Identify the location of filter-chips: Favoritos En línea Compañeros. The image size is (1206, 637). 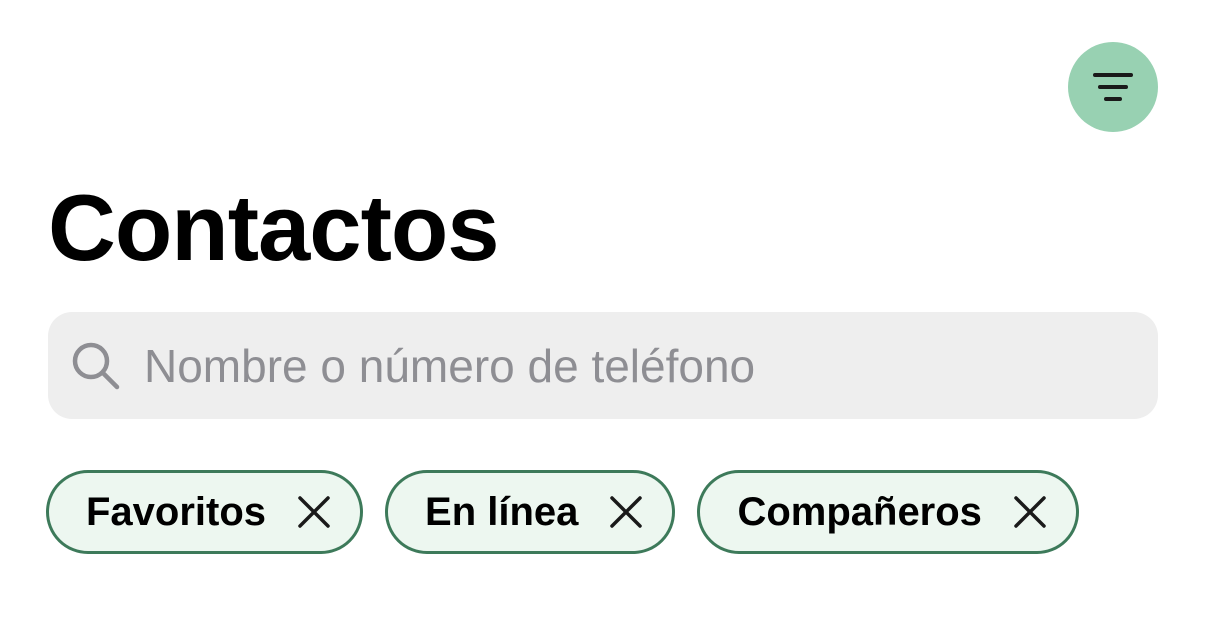
(562, 512).